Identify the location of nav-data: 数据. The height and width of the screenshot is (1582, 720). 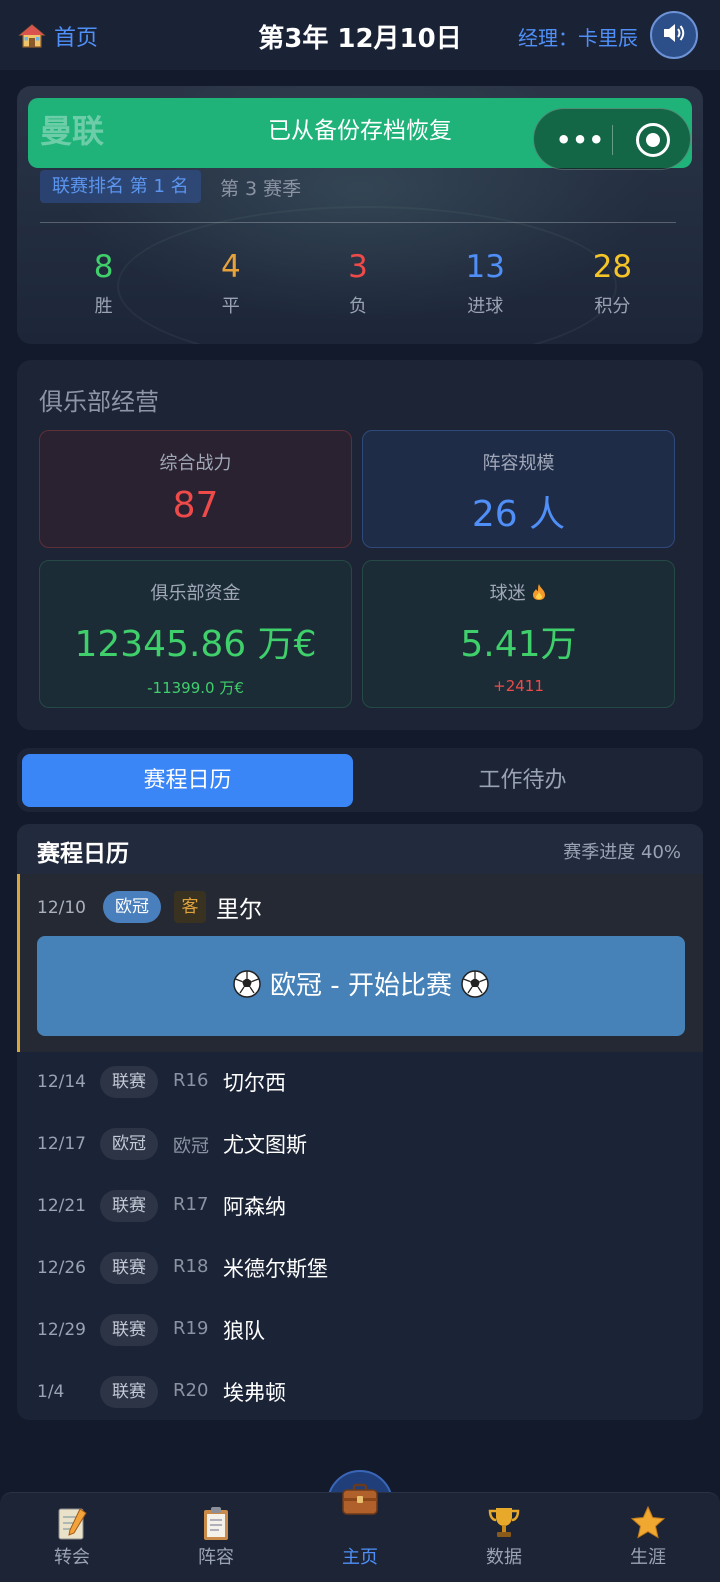
(504, 1537).